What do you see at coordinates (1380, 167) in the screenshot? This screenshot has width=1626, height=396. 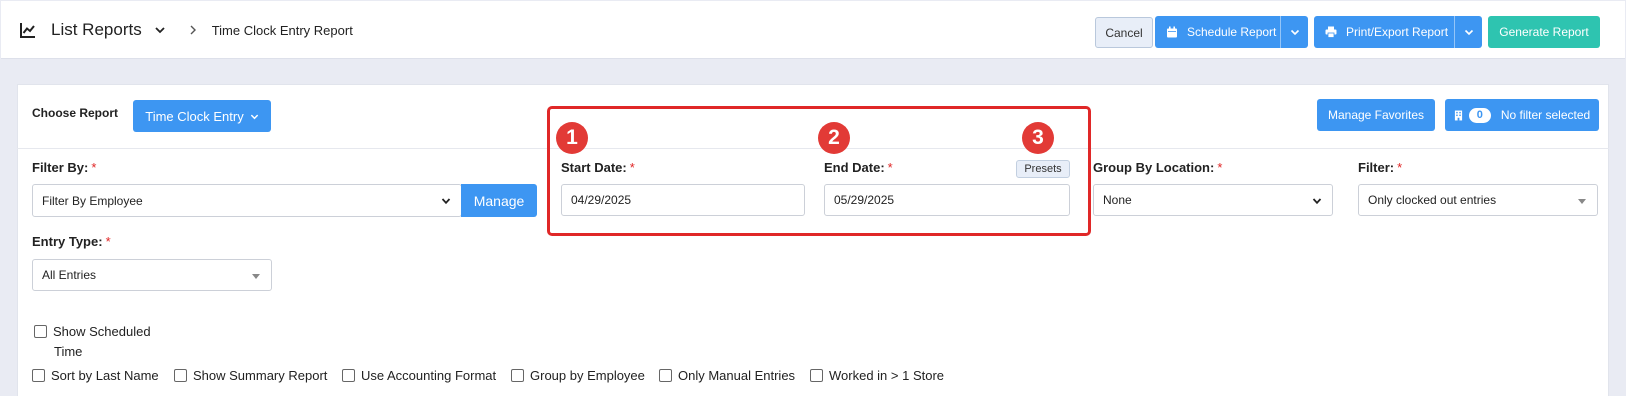 I see `filter-label: Filter: *` at bounding box center [1380, 167].